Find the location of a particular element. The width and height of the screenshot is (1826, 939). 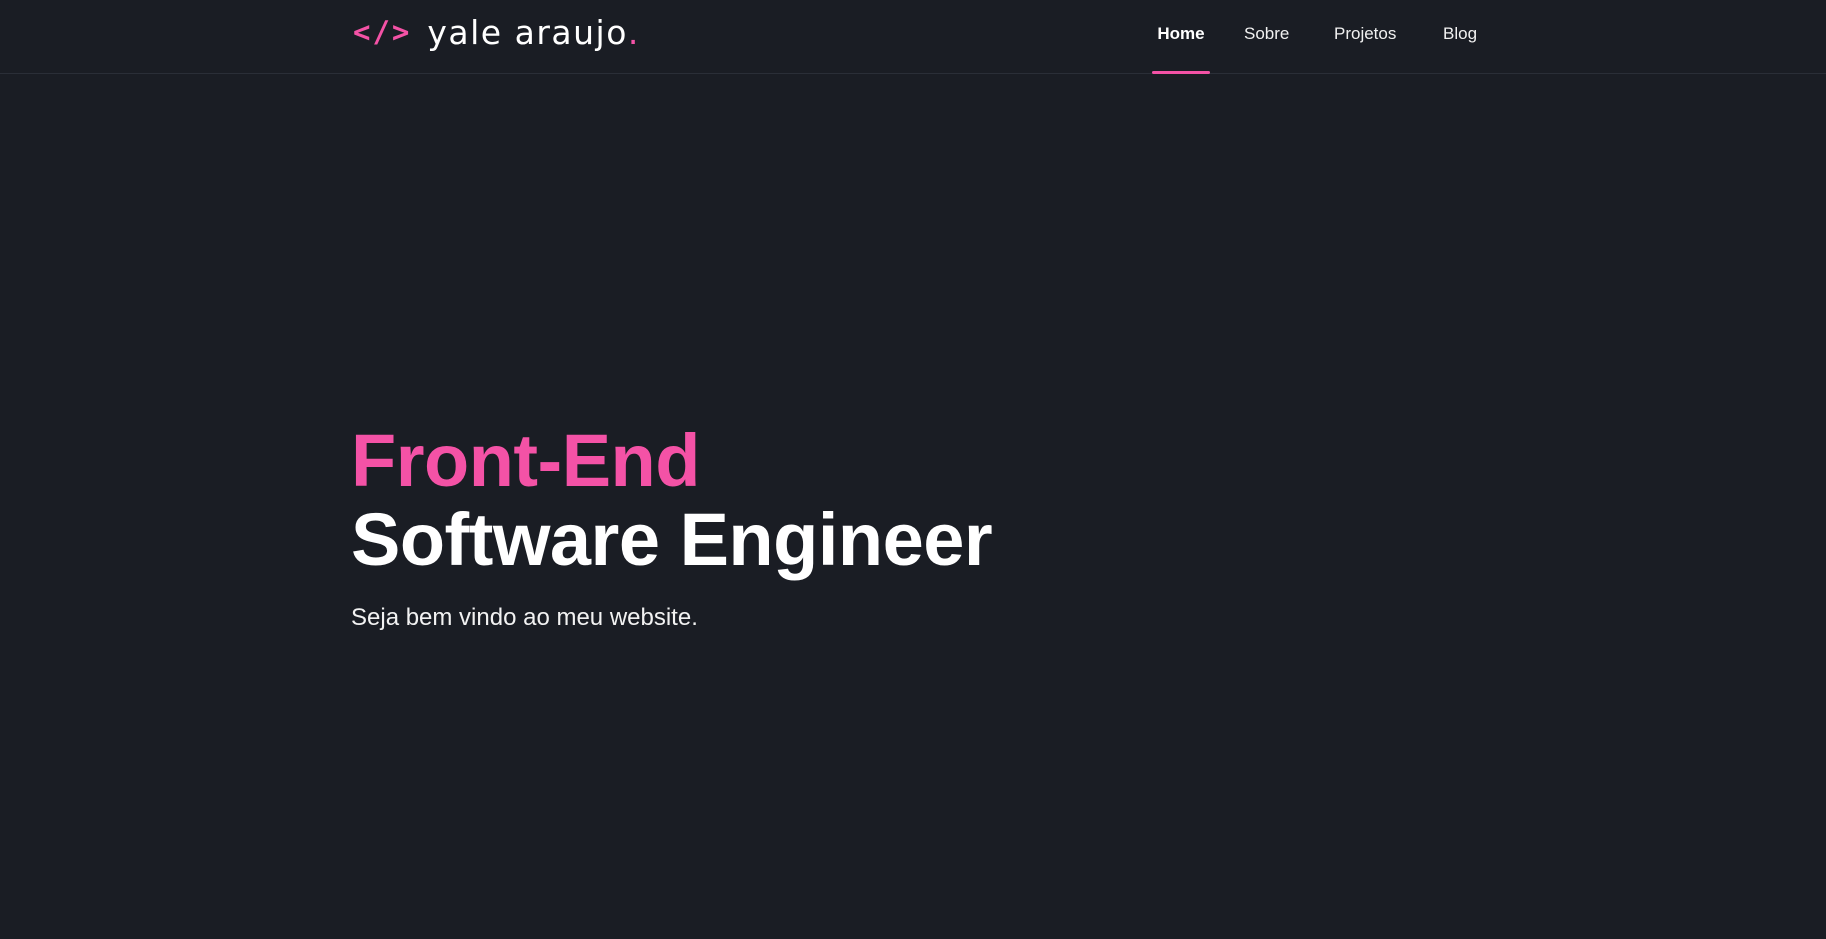

main-nav: Home Sobre Projetos Blog is located at coordinates (1314, 37).